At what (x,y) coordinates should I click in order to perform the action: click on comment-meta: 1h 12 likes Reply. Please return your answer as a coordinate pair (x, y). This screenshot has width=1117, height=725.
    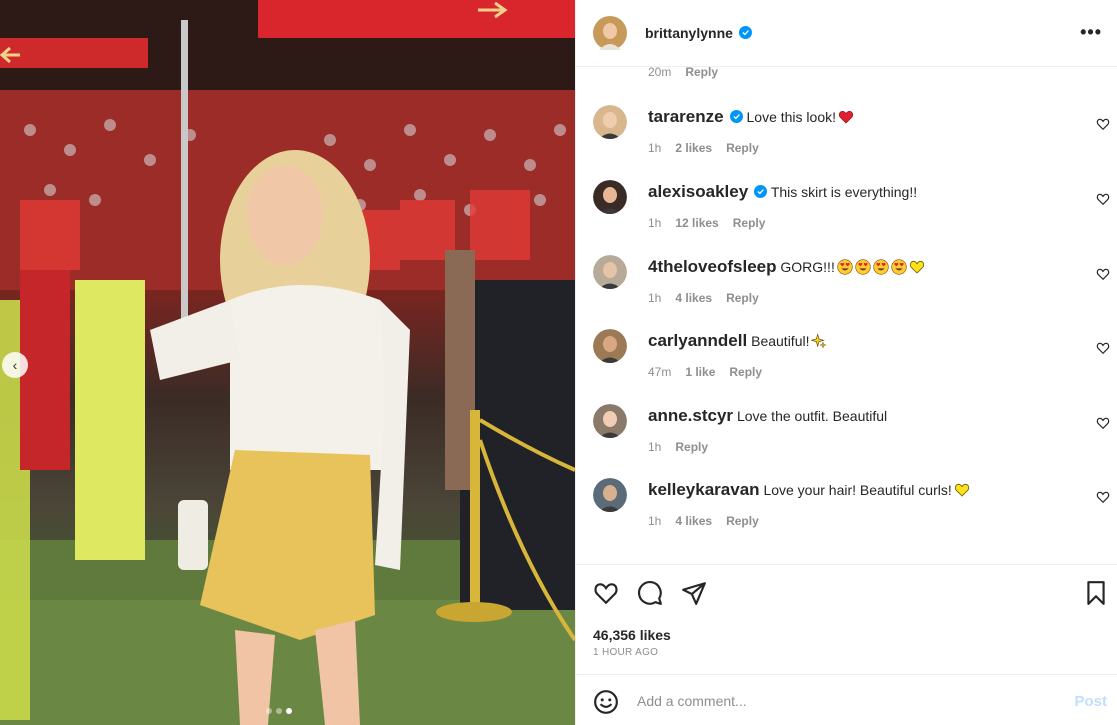
    Looking at the image, I should click on (706, 223).